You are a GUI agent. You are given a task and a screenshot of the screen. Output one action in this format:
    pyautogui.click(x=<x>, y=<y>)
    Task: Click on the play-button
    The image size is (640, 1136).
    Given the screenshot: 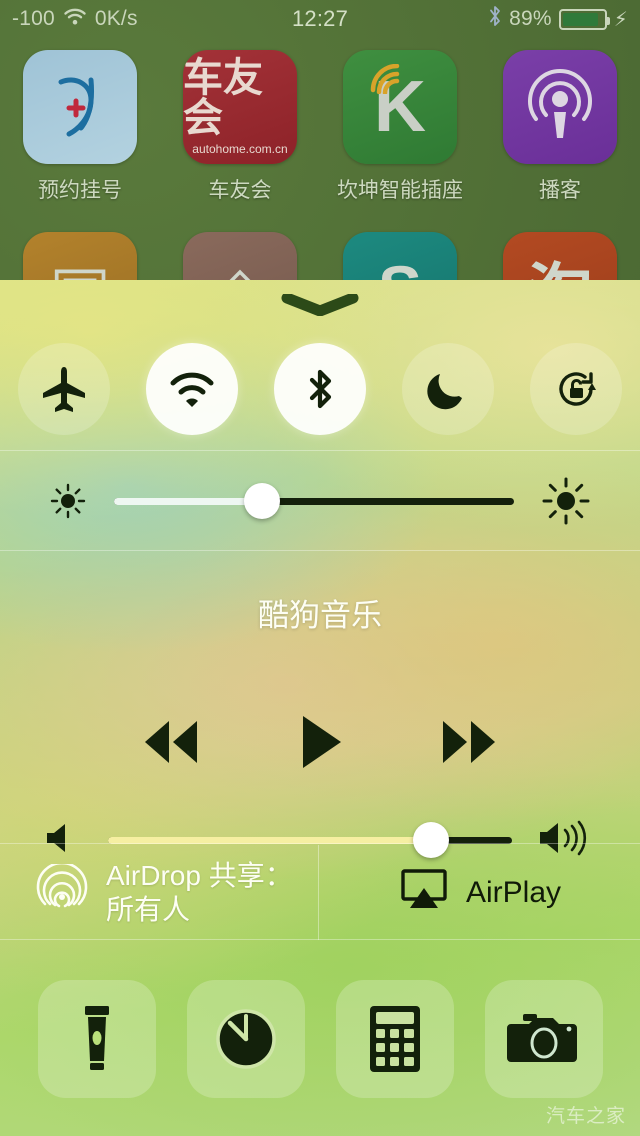 What is the action you would take?
    pyautogui.click(x=320, y=742)
    